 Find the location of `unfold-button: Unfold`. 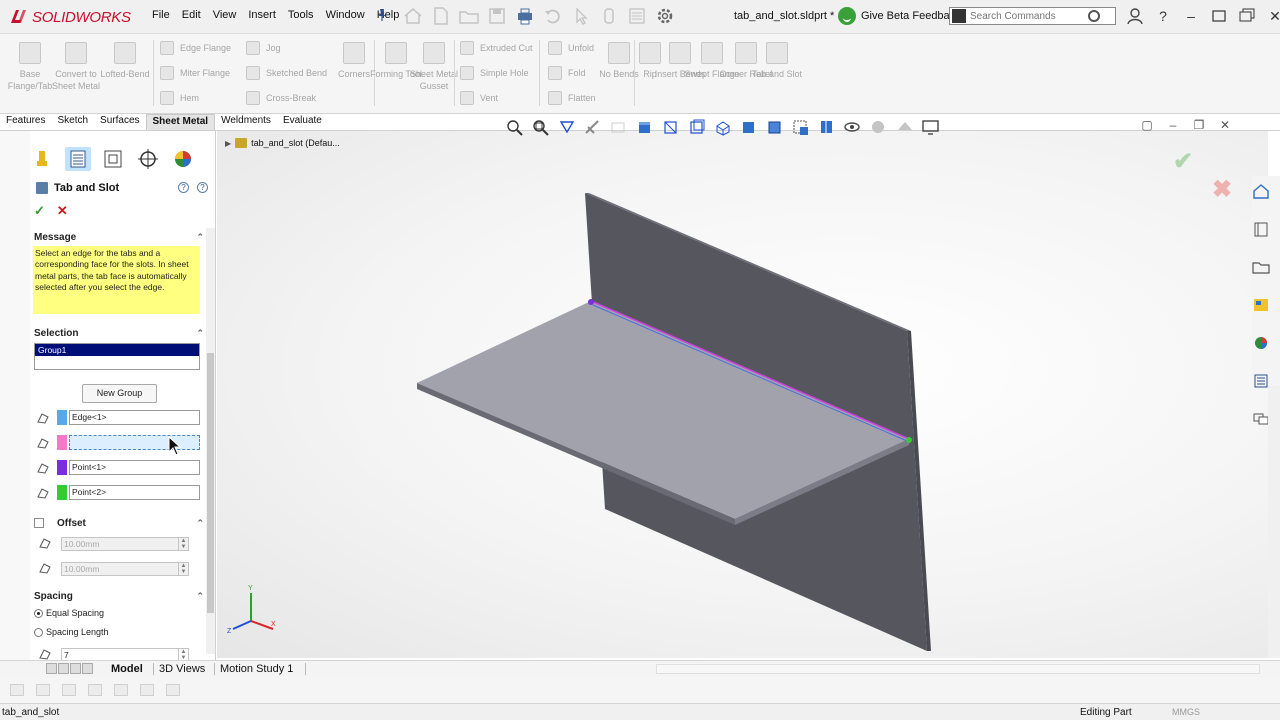

unfold-button: Unfold is located at coordinates (571, 48).